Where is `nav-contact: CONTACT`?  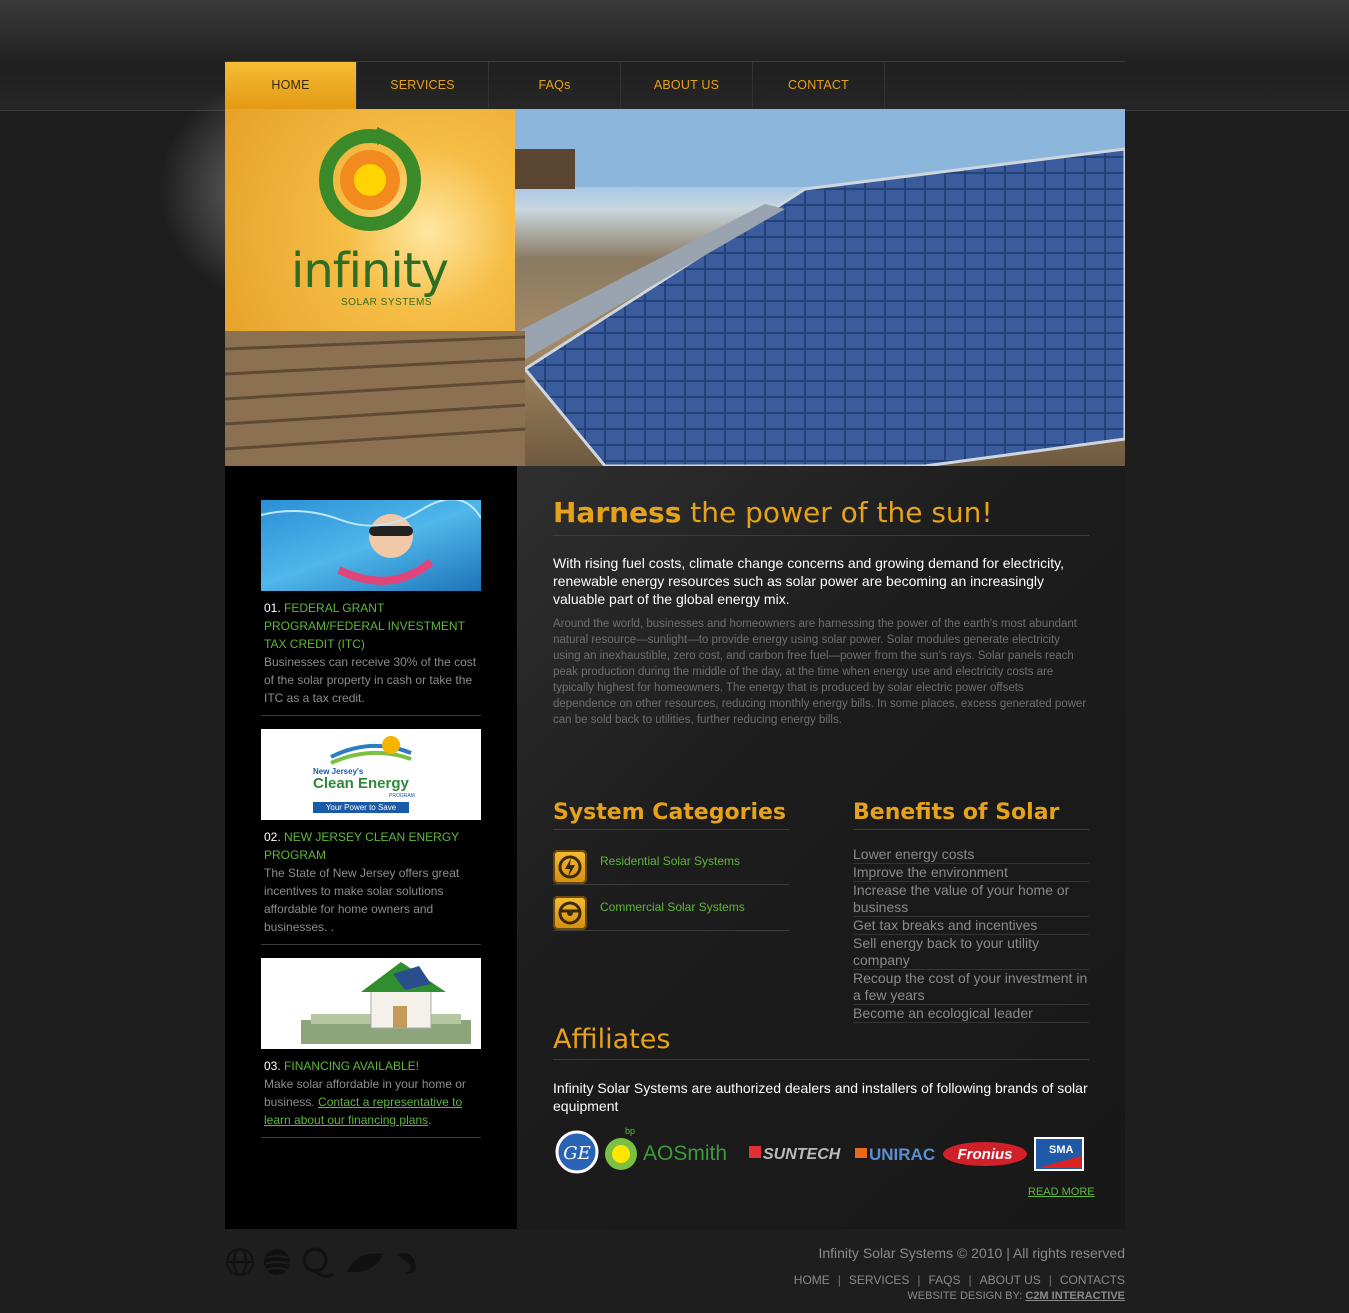 nav-contact: CONTACT is located at coordinates (819, 85).